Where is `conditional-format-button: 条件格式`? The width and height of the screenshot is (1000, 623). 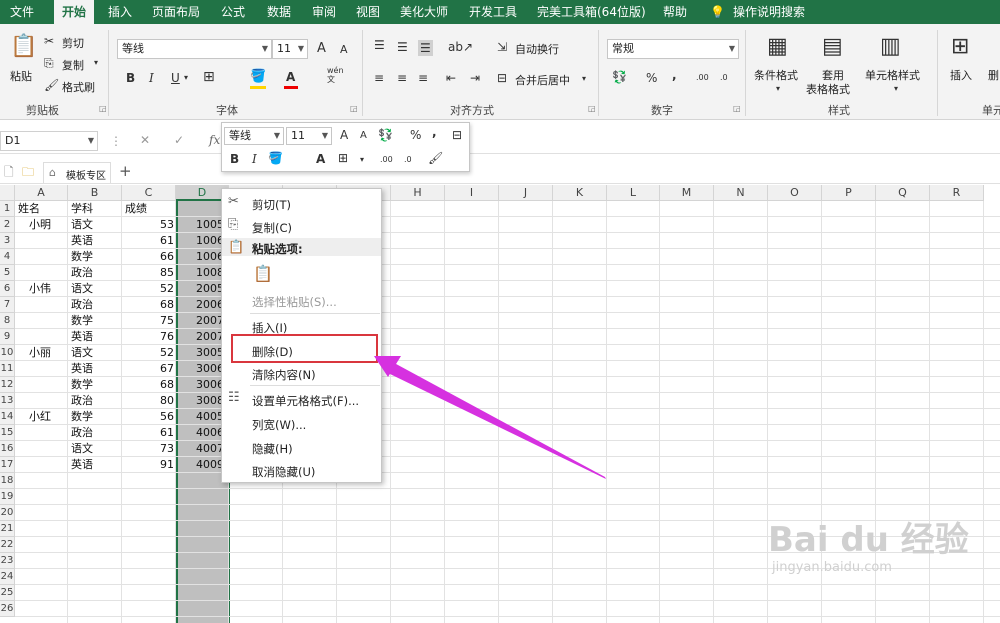
conditional-format-button: 条件格式 is located at coordinates (776, 75).